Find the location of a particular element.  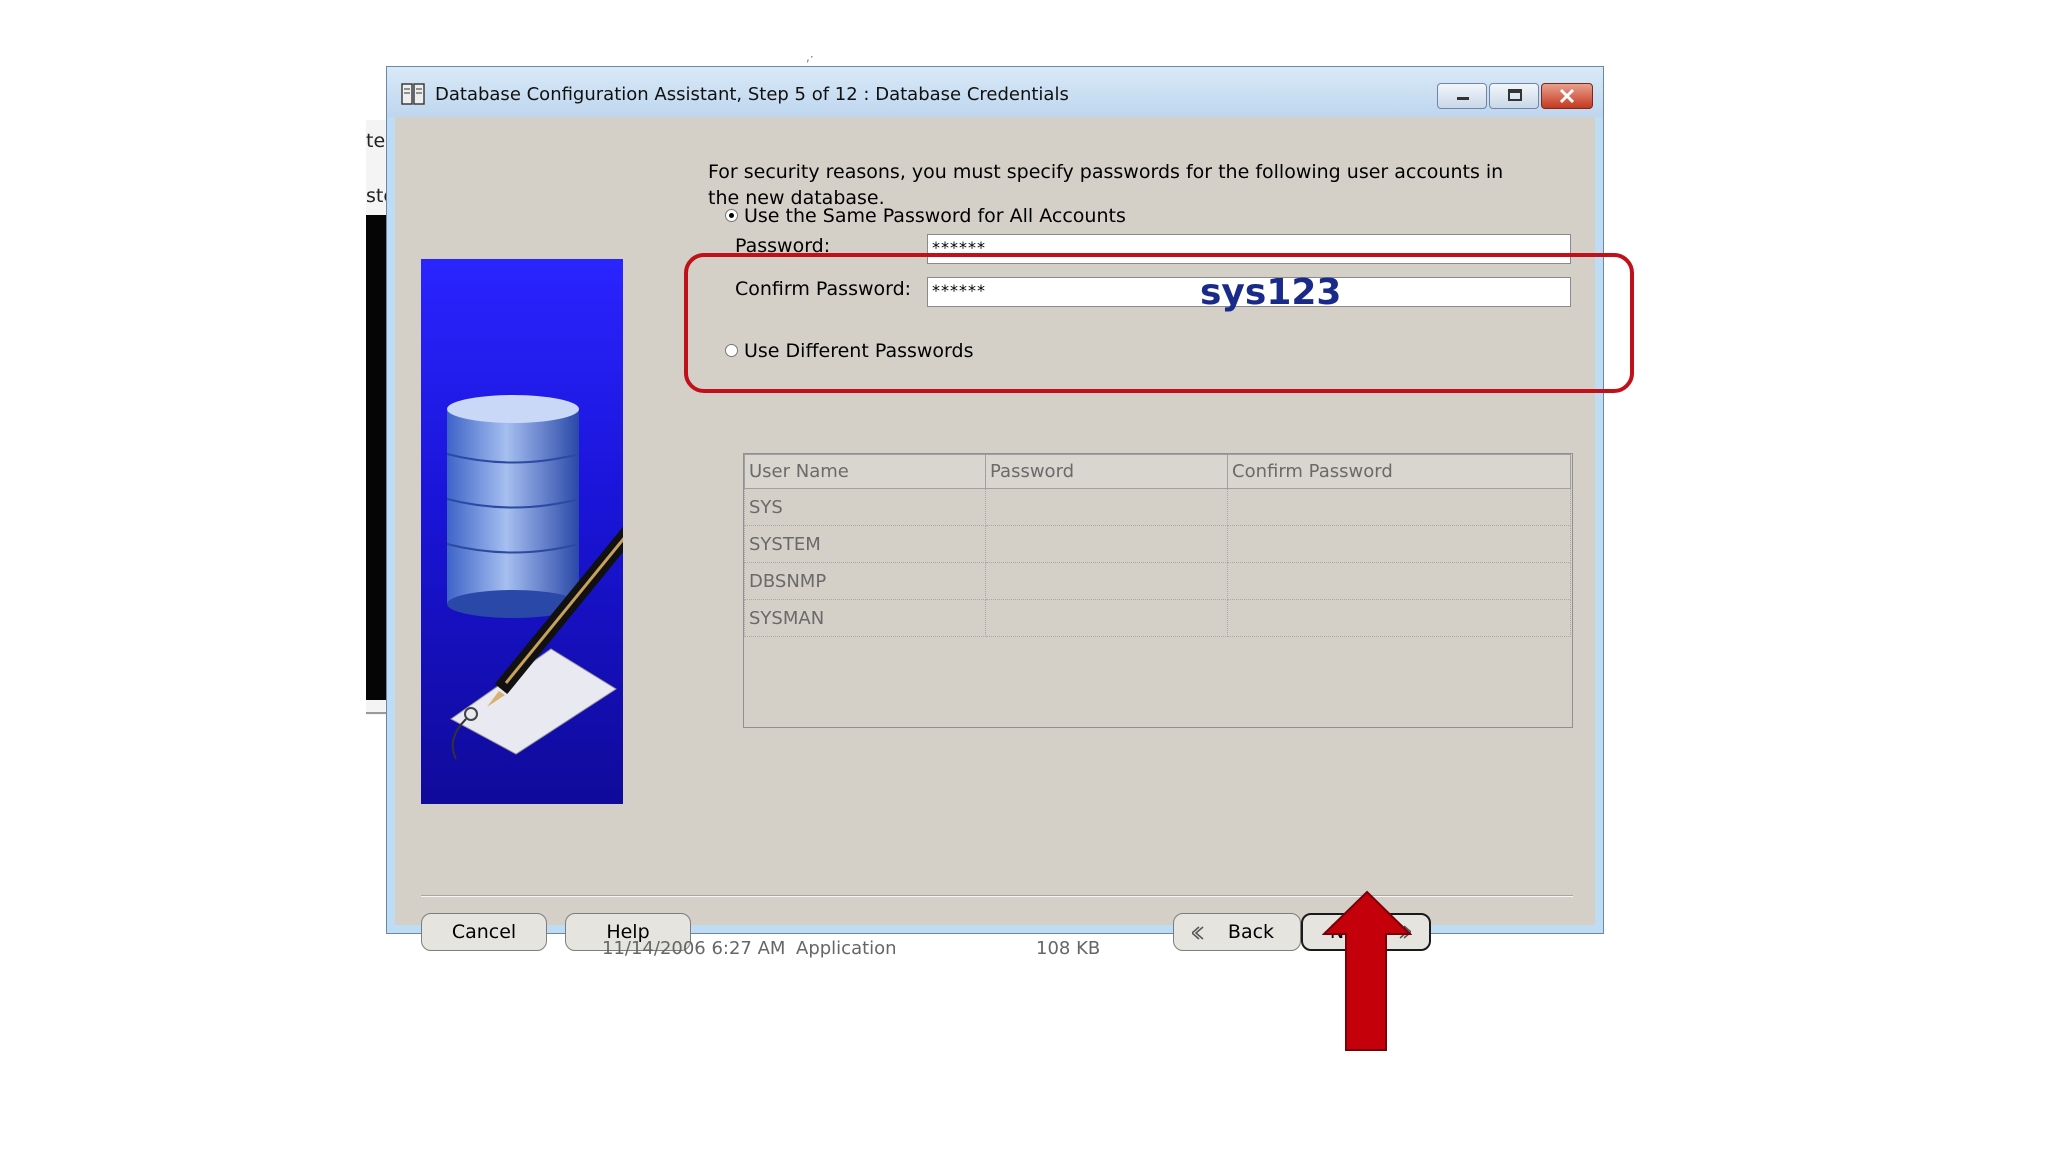

maximize-icon is located at coordinates (1515, 95).